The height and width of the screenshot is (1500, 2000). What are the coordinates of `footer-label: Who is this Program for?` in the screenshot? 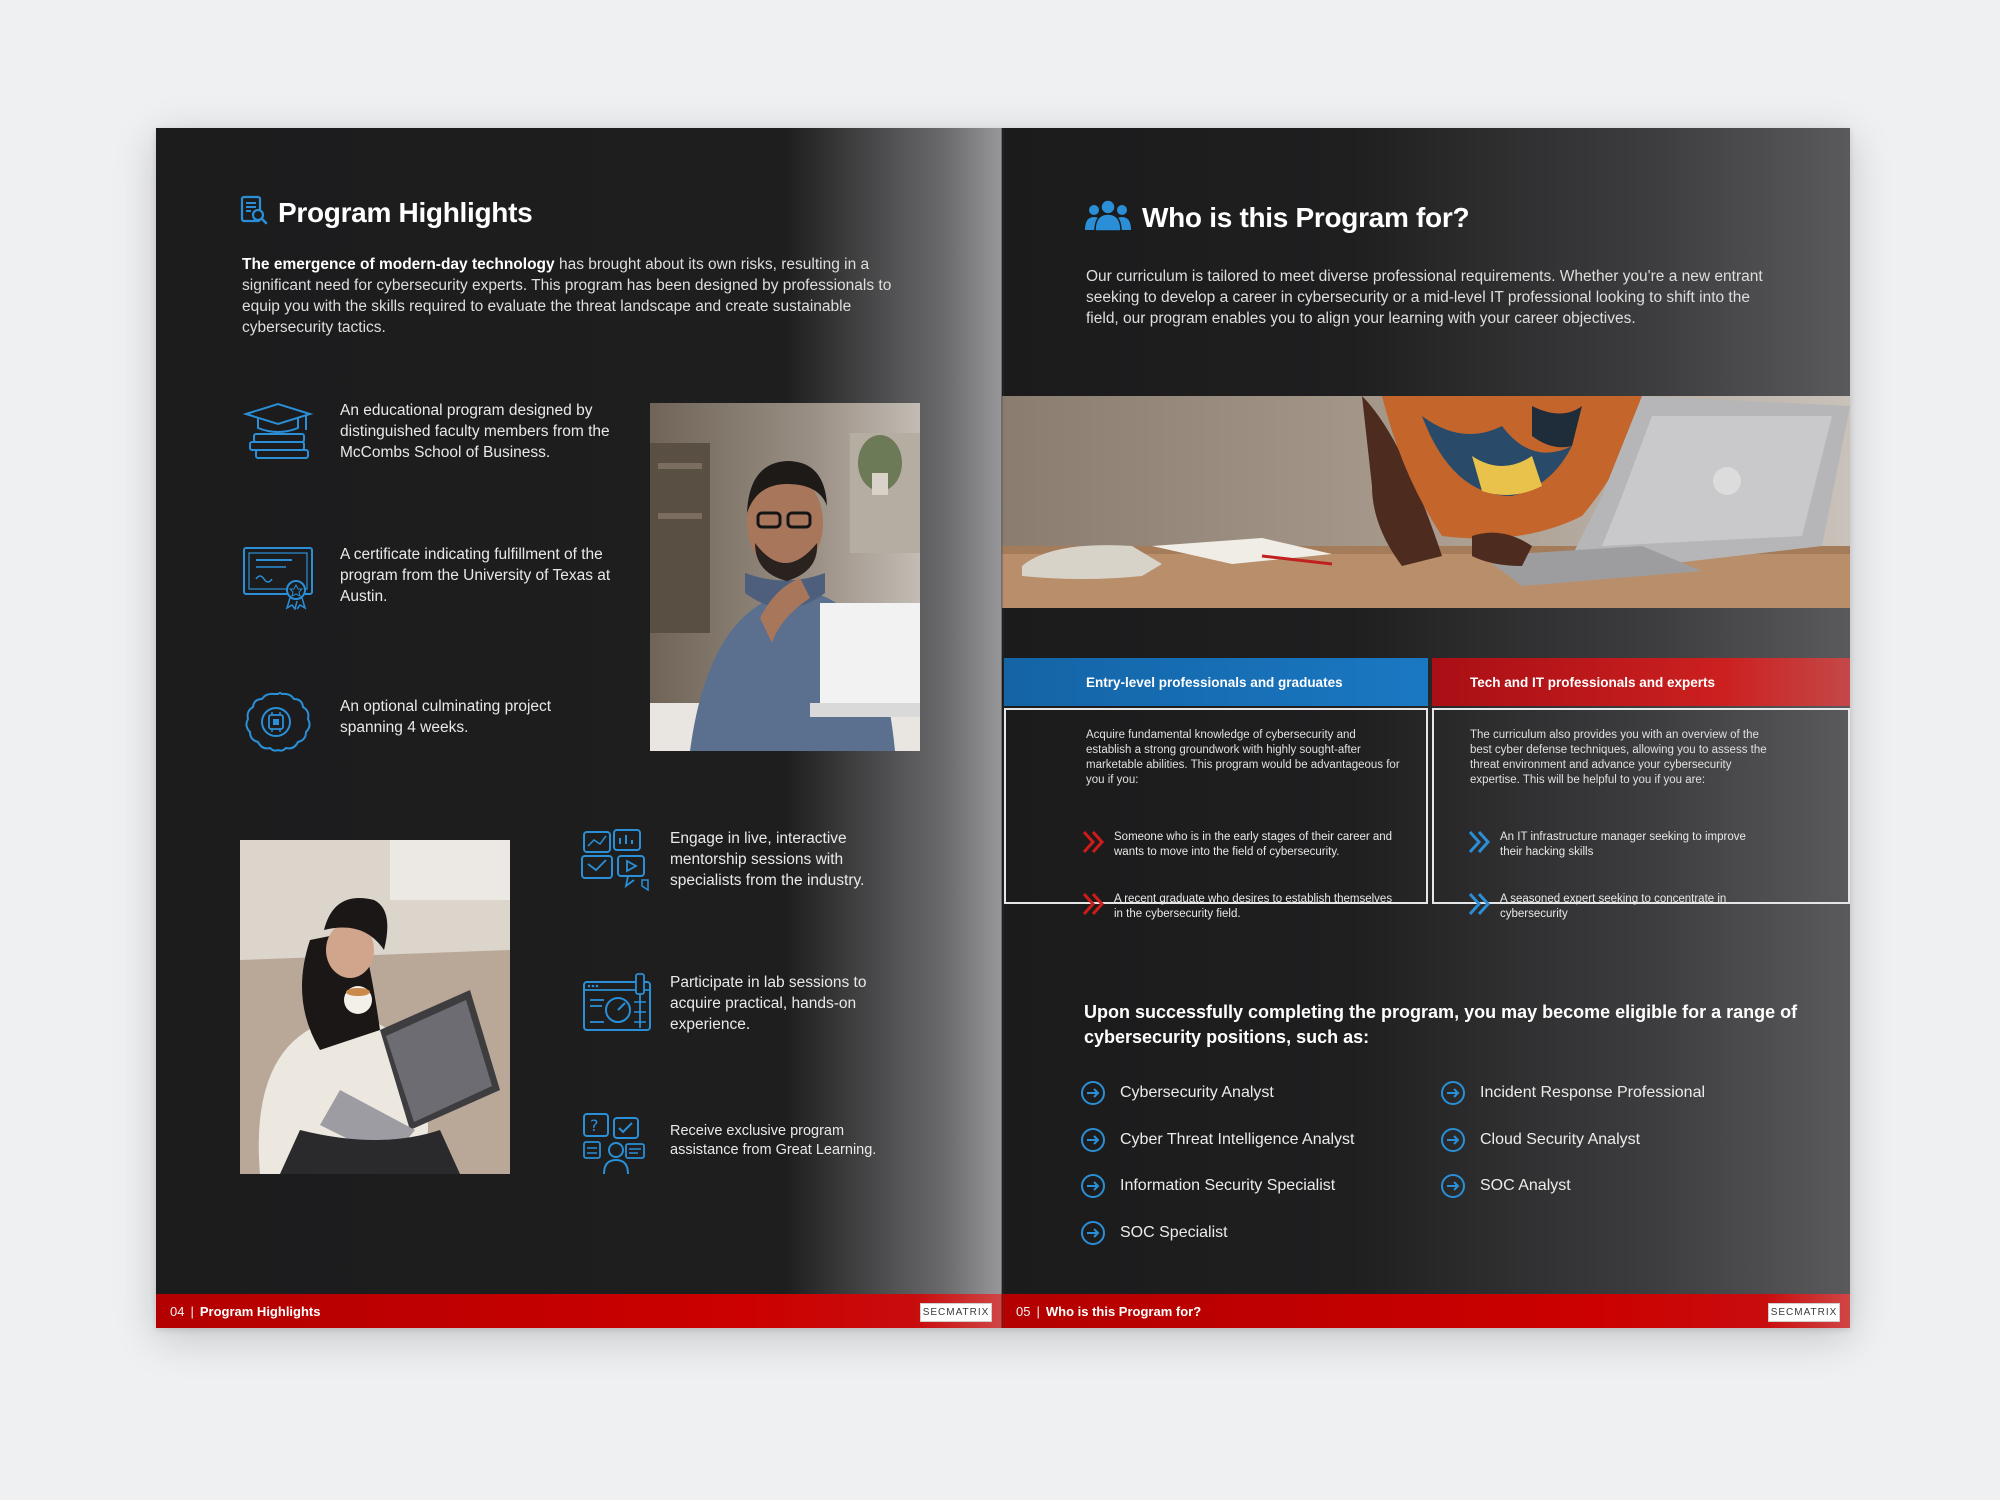 It's located at (1123, 1311).